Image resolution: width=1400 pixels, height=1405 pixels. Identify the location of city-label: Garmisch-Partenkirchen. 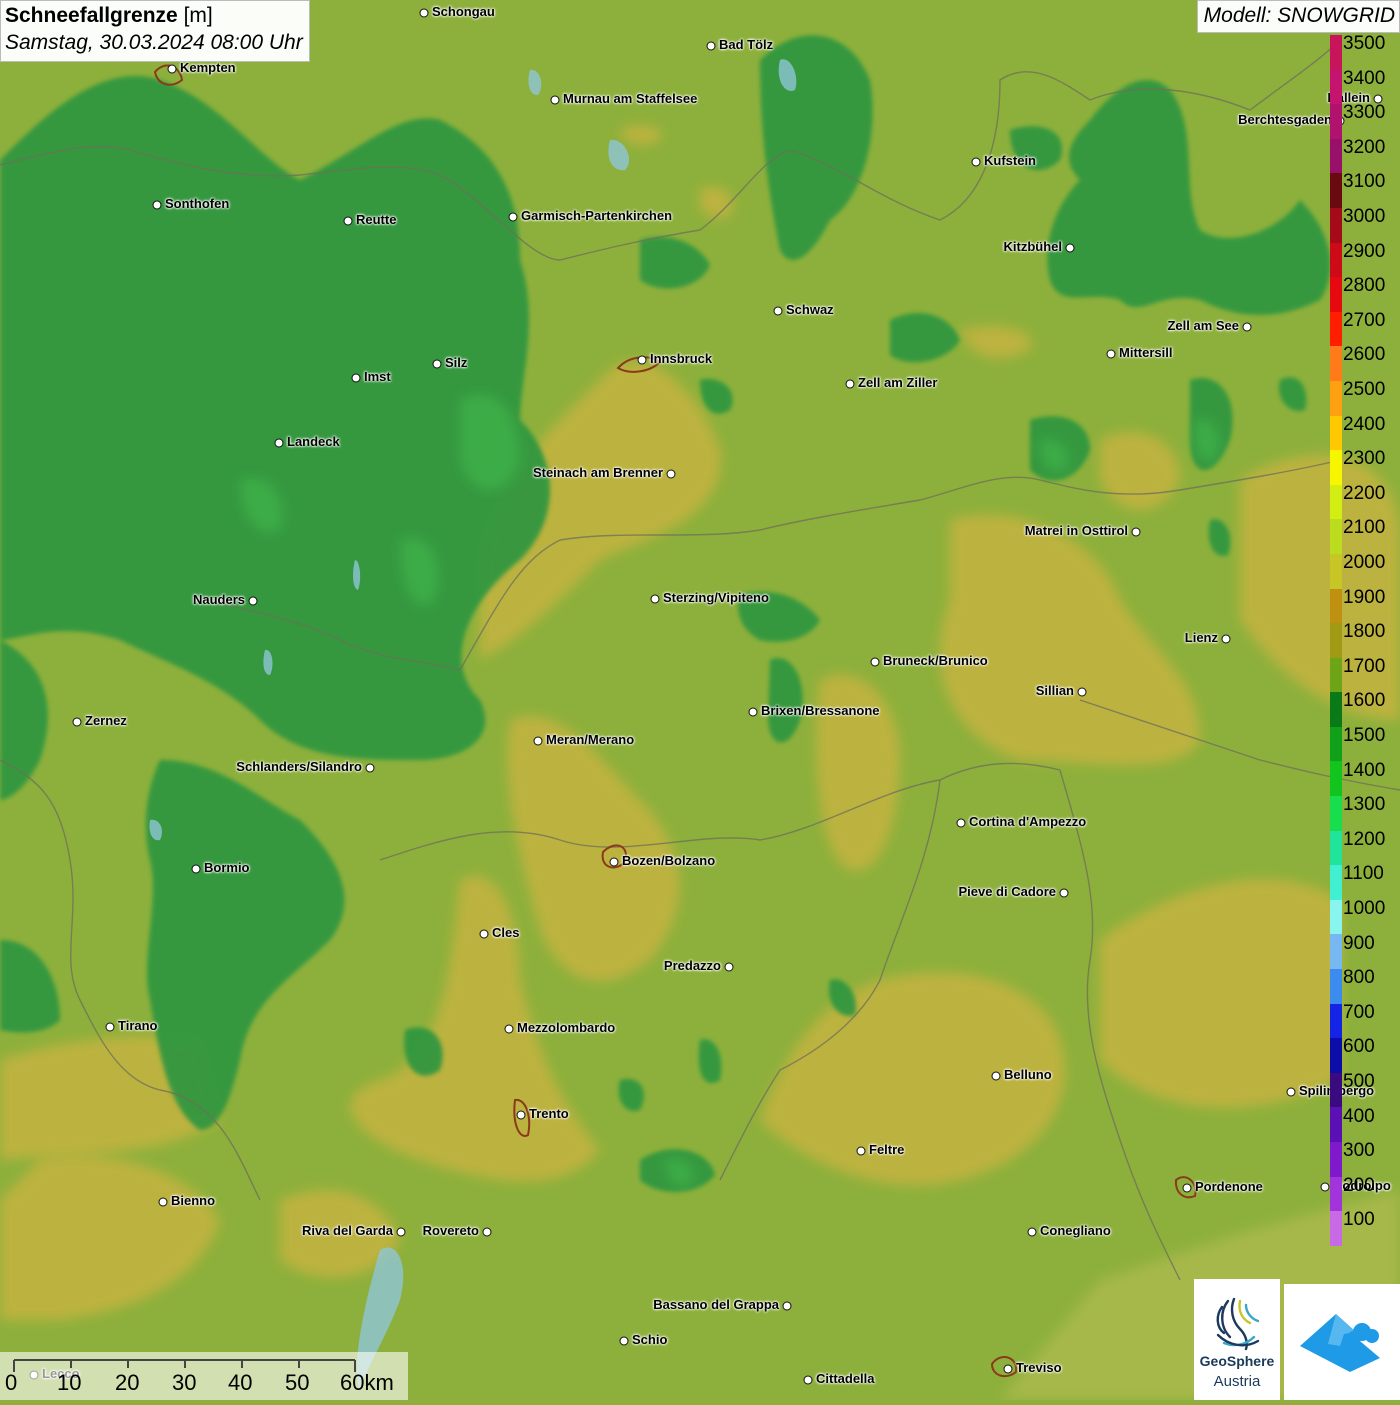
(597, 215).